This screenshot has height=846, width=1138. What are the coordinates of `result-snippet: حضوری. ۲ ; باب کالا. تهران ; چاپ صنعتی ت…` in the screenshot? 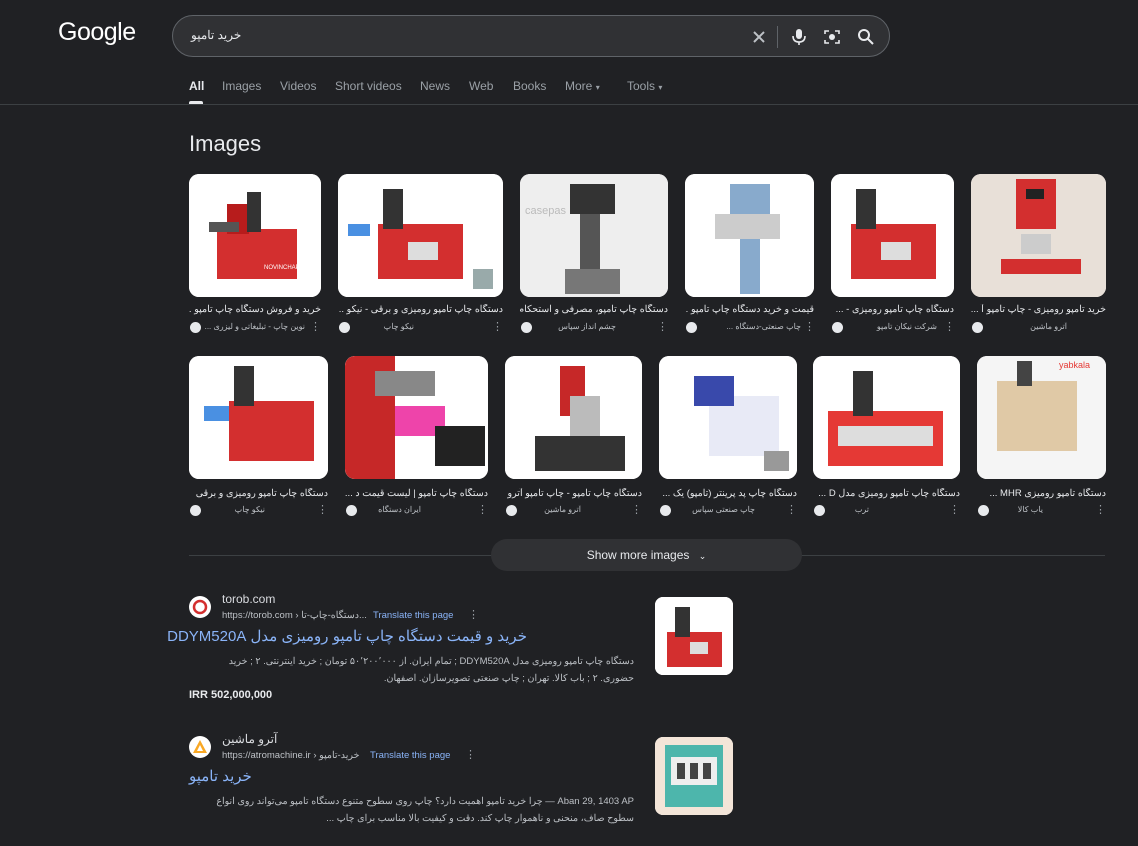 It's located at (508, 678).